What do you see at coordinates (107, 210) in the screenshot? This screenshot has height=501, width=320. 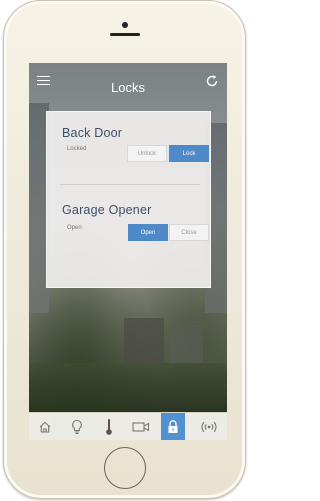 I see `lock-name: Garage Opener` at bounding box center [107, 210].